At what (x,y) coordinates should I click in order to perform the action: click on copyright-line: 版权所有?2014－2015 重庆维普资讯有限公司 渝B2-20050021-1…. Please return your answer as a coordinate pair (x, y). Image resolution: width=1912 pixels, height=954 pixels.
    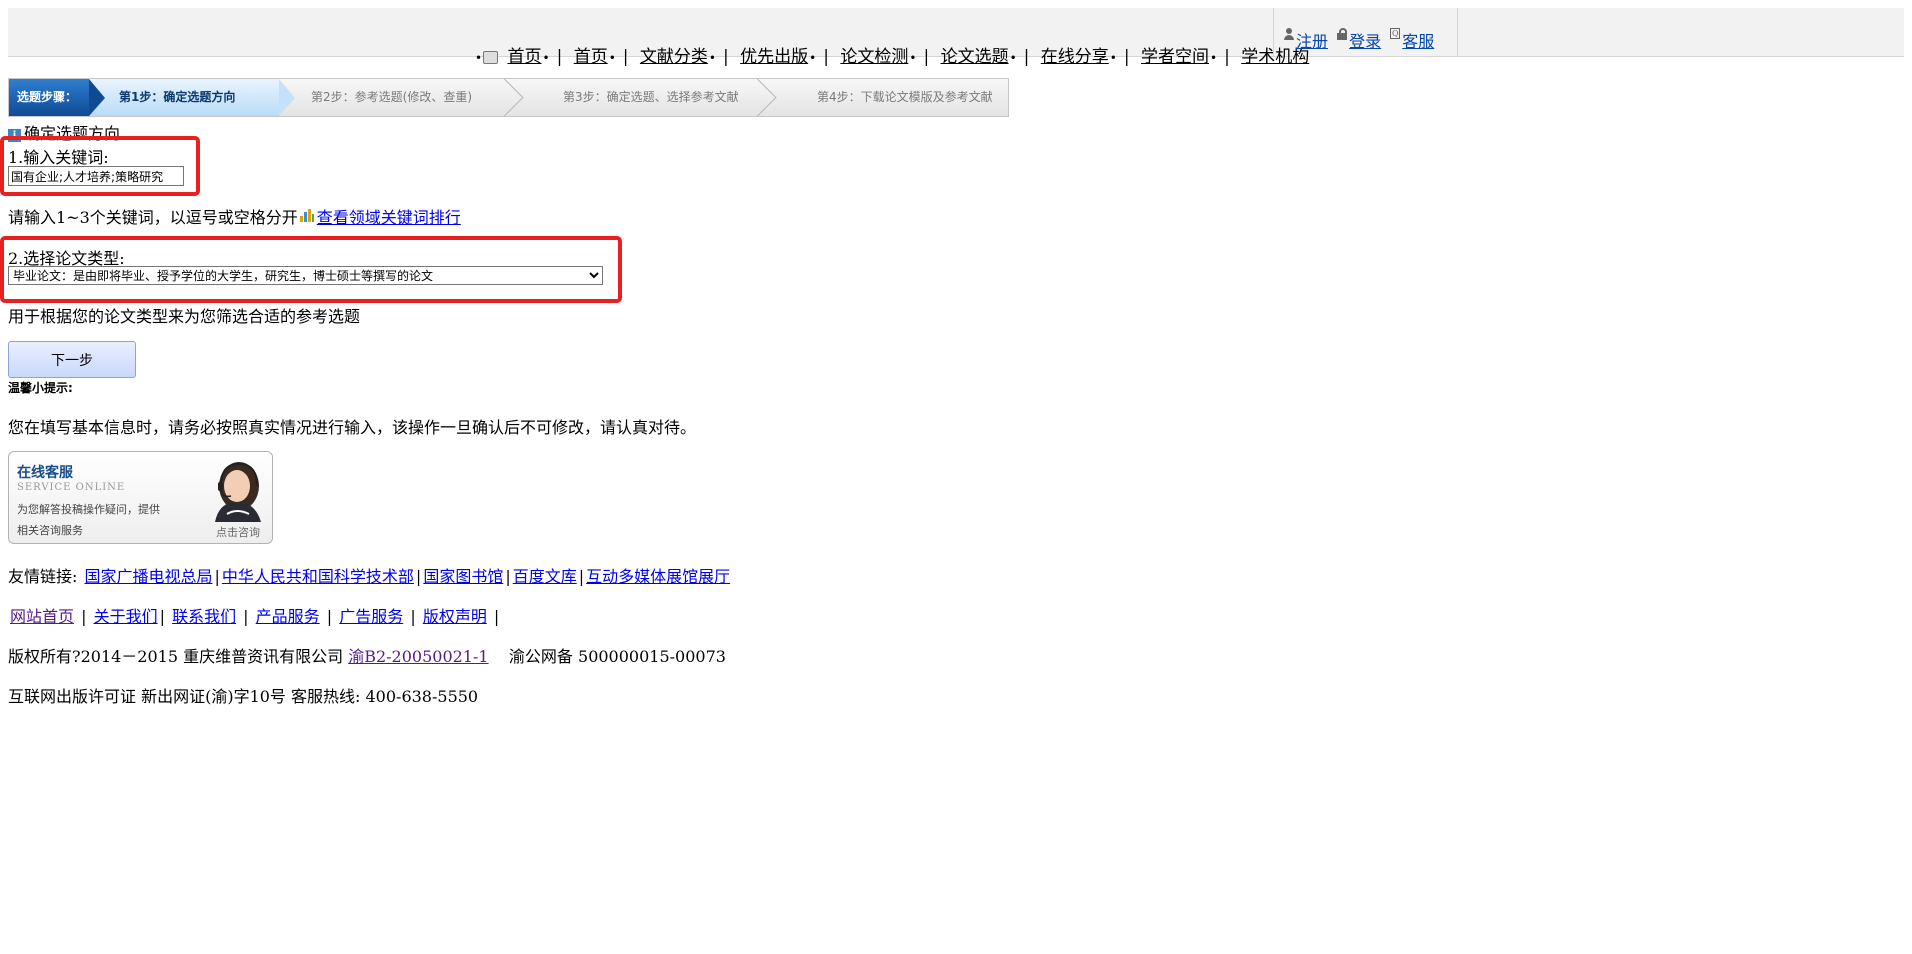
    Looking at the image, I should click on (367, 655).